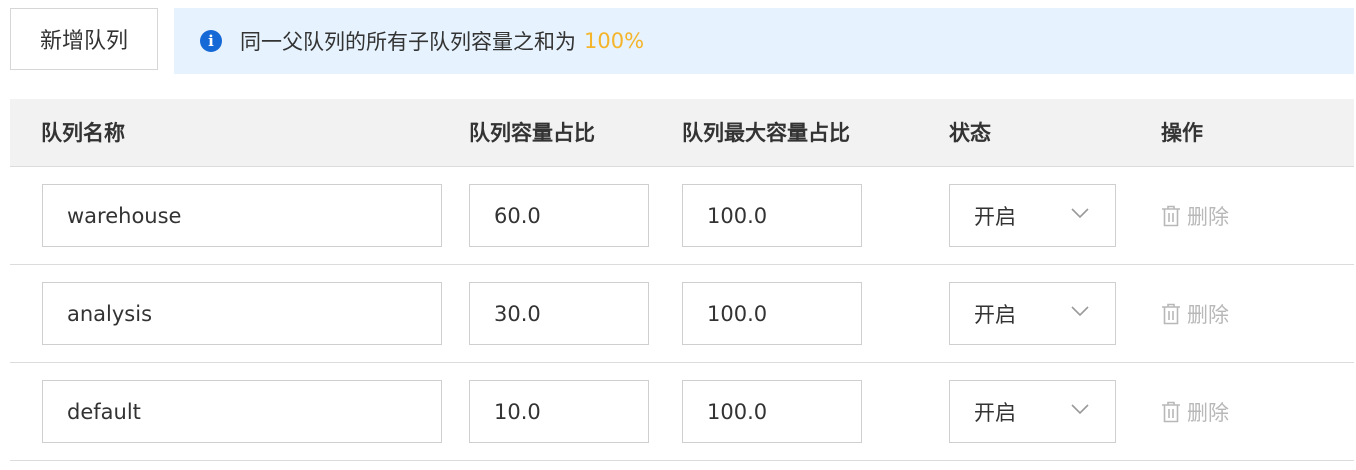 The width and height of the screenshot is (1356, 470). I want to click on header-capacity: 队列容量占比, so click(532, 133).